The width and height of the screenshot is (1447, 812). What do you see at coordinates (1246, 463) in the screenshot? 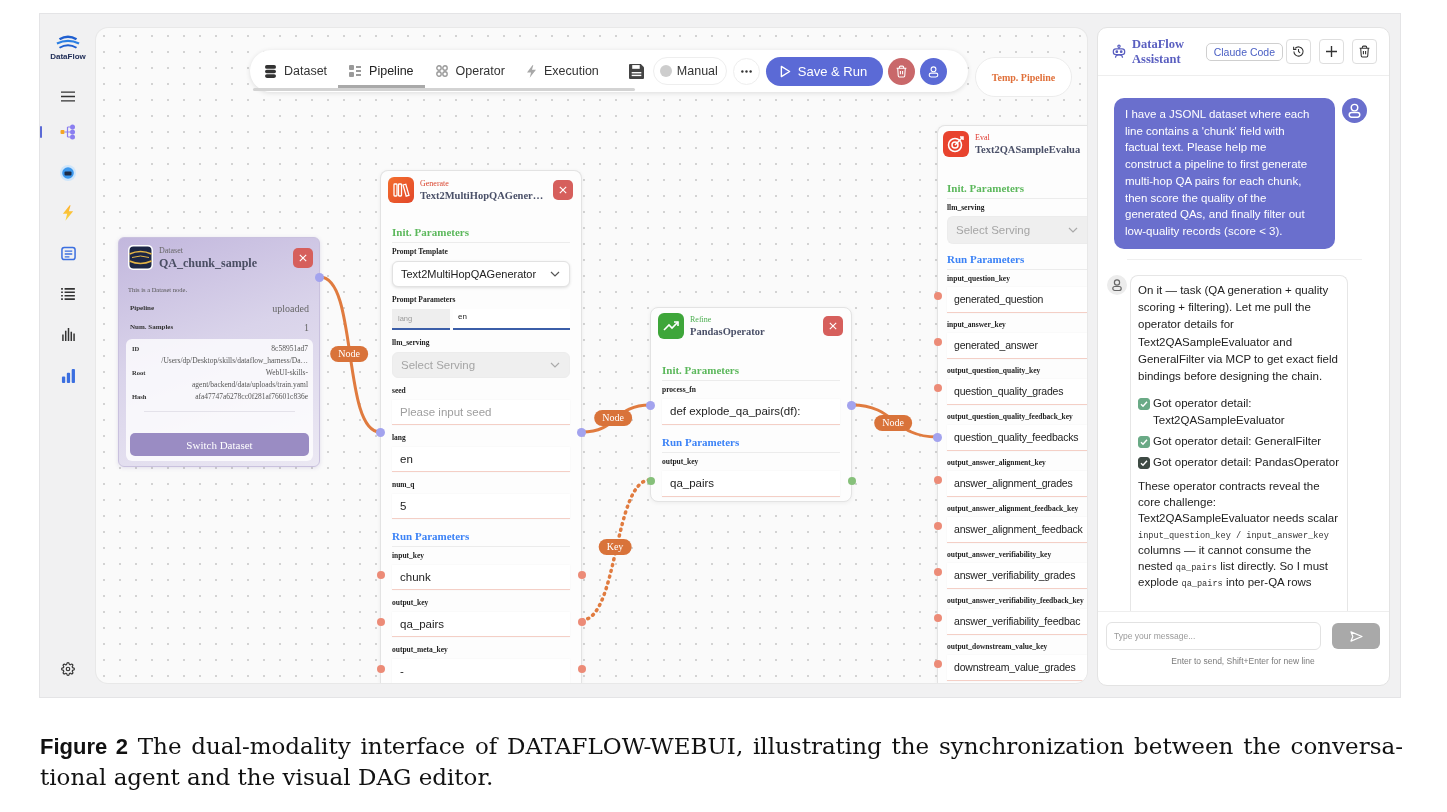
I see `step-text: Got operator detail: PandasOperator` at bounding box center [1246, 463].